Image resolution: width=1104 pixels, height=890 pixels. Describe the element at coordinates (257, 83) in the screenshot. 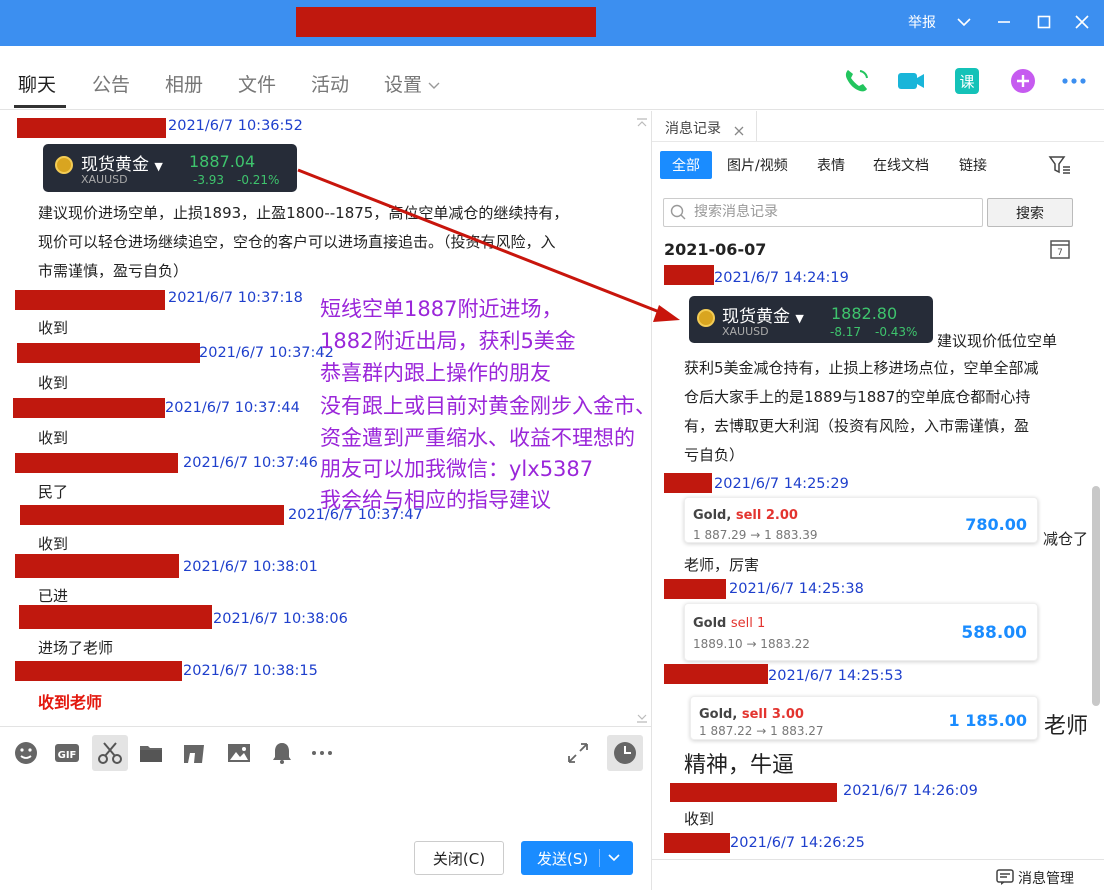

I see `tab-files: 文件` at that location.